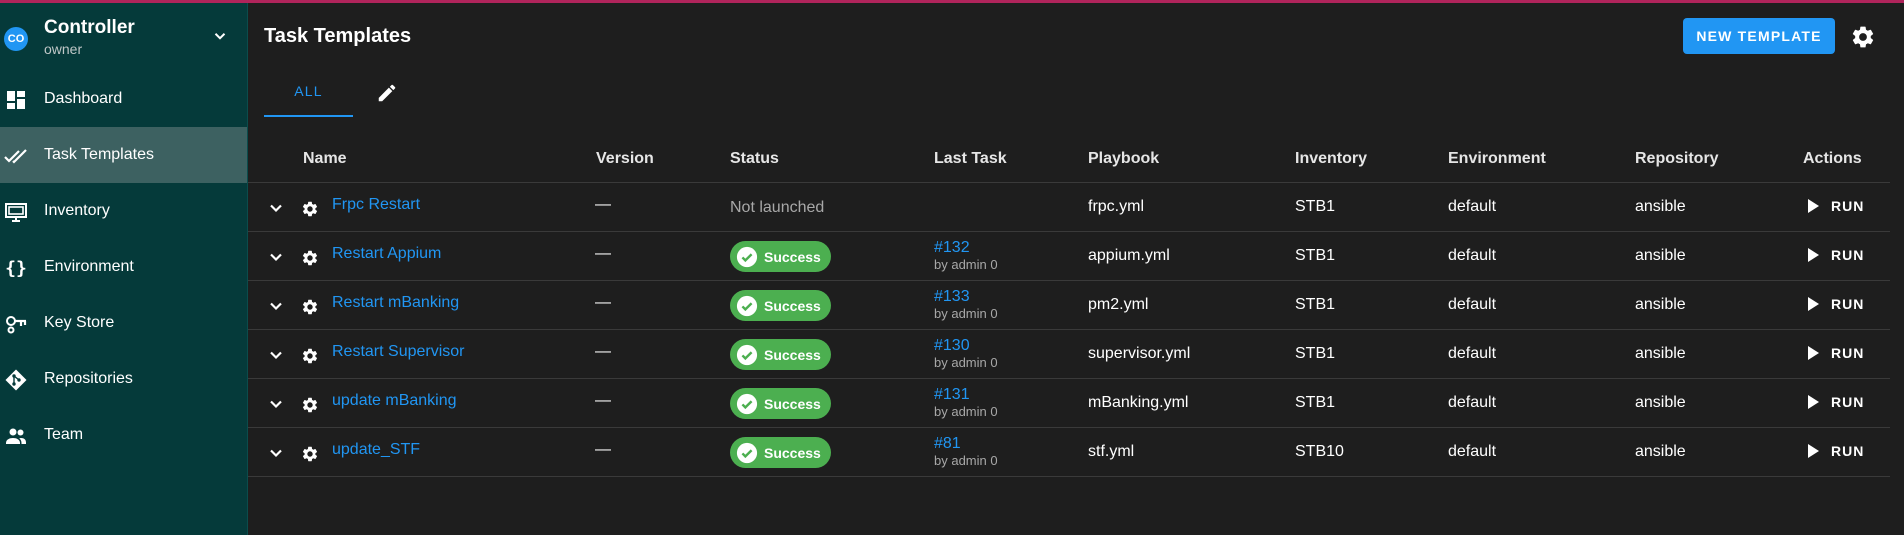  Describe the element at coordinates (747, 403) in the screenshot. I see `check-circle-icon` at that location.